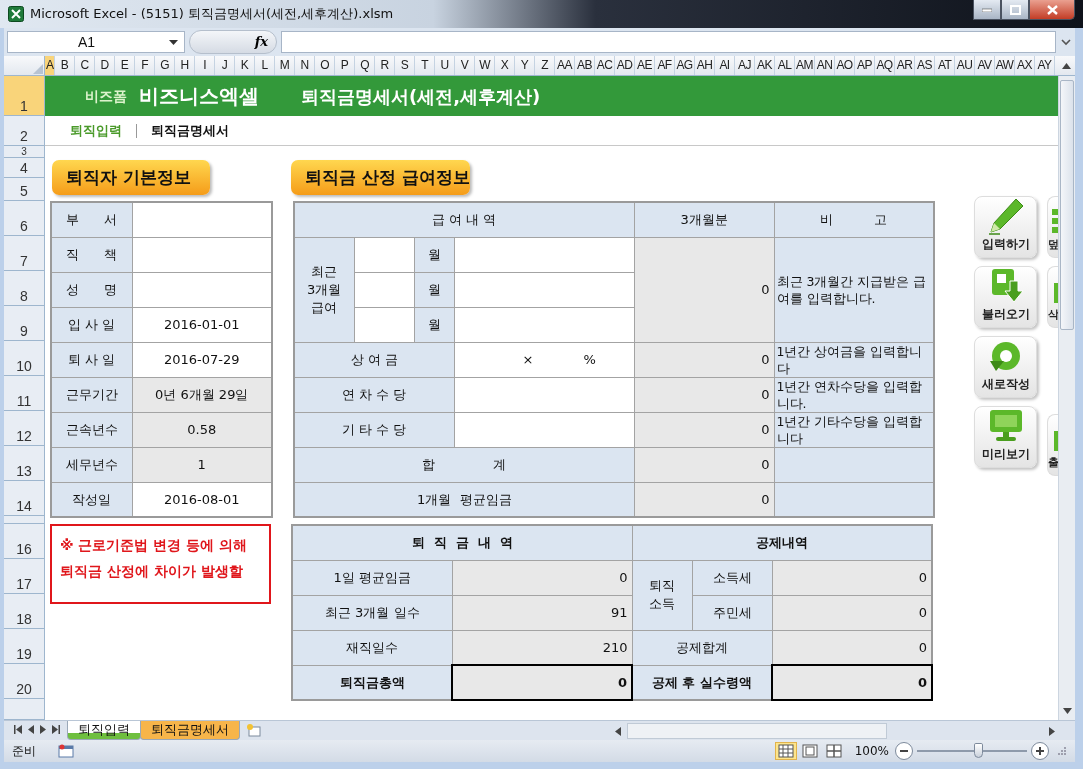 This screenshot has width=1083, height=769. I want to click on column-header: E, so click(125, 65).